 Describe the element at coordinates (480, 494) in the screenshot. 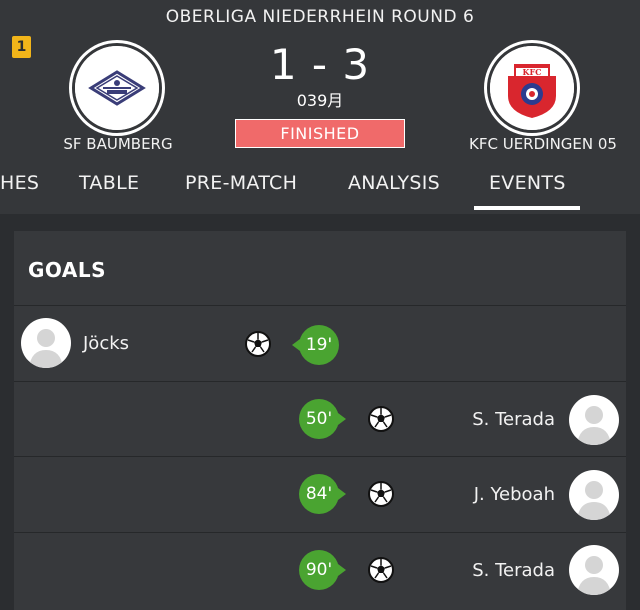

I see `goal-scorer-name: J. Yeboah` at that location.